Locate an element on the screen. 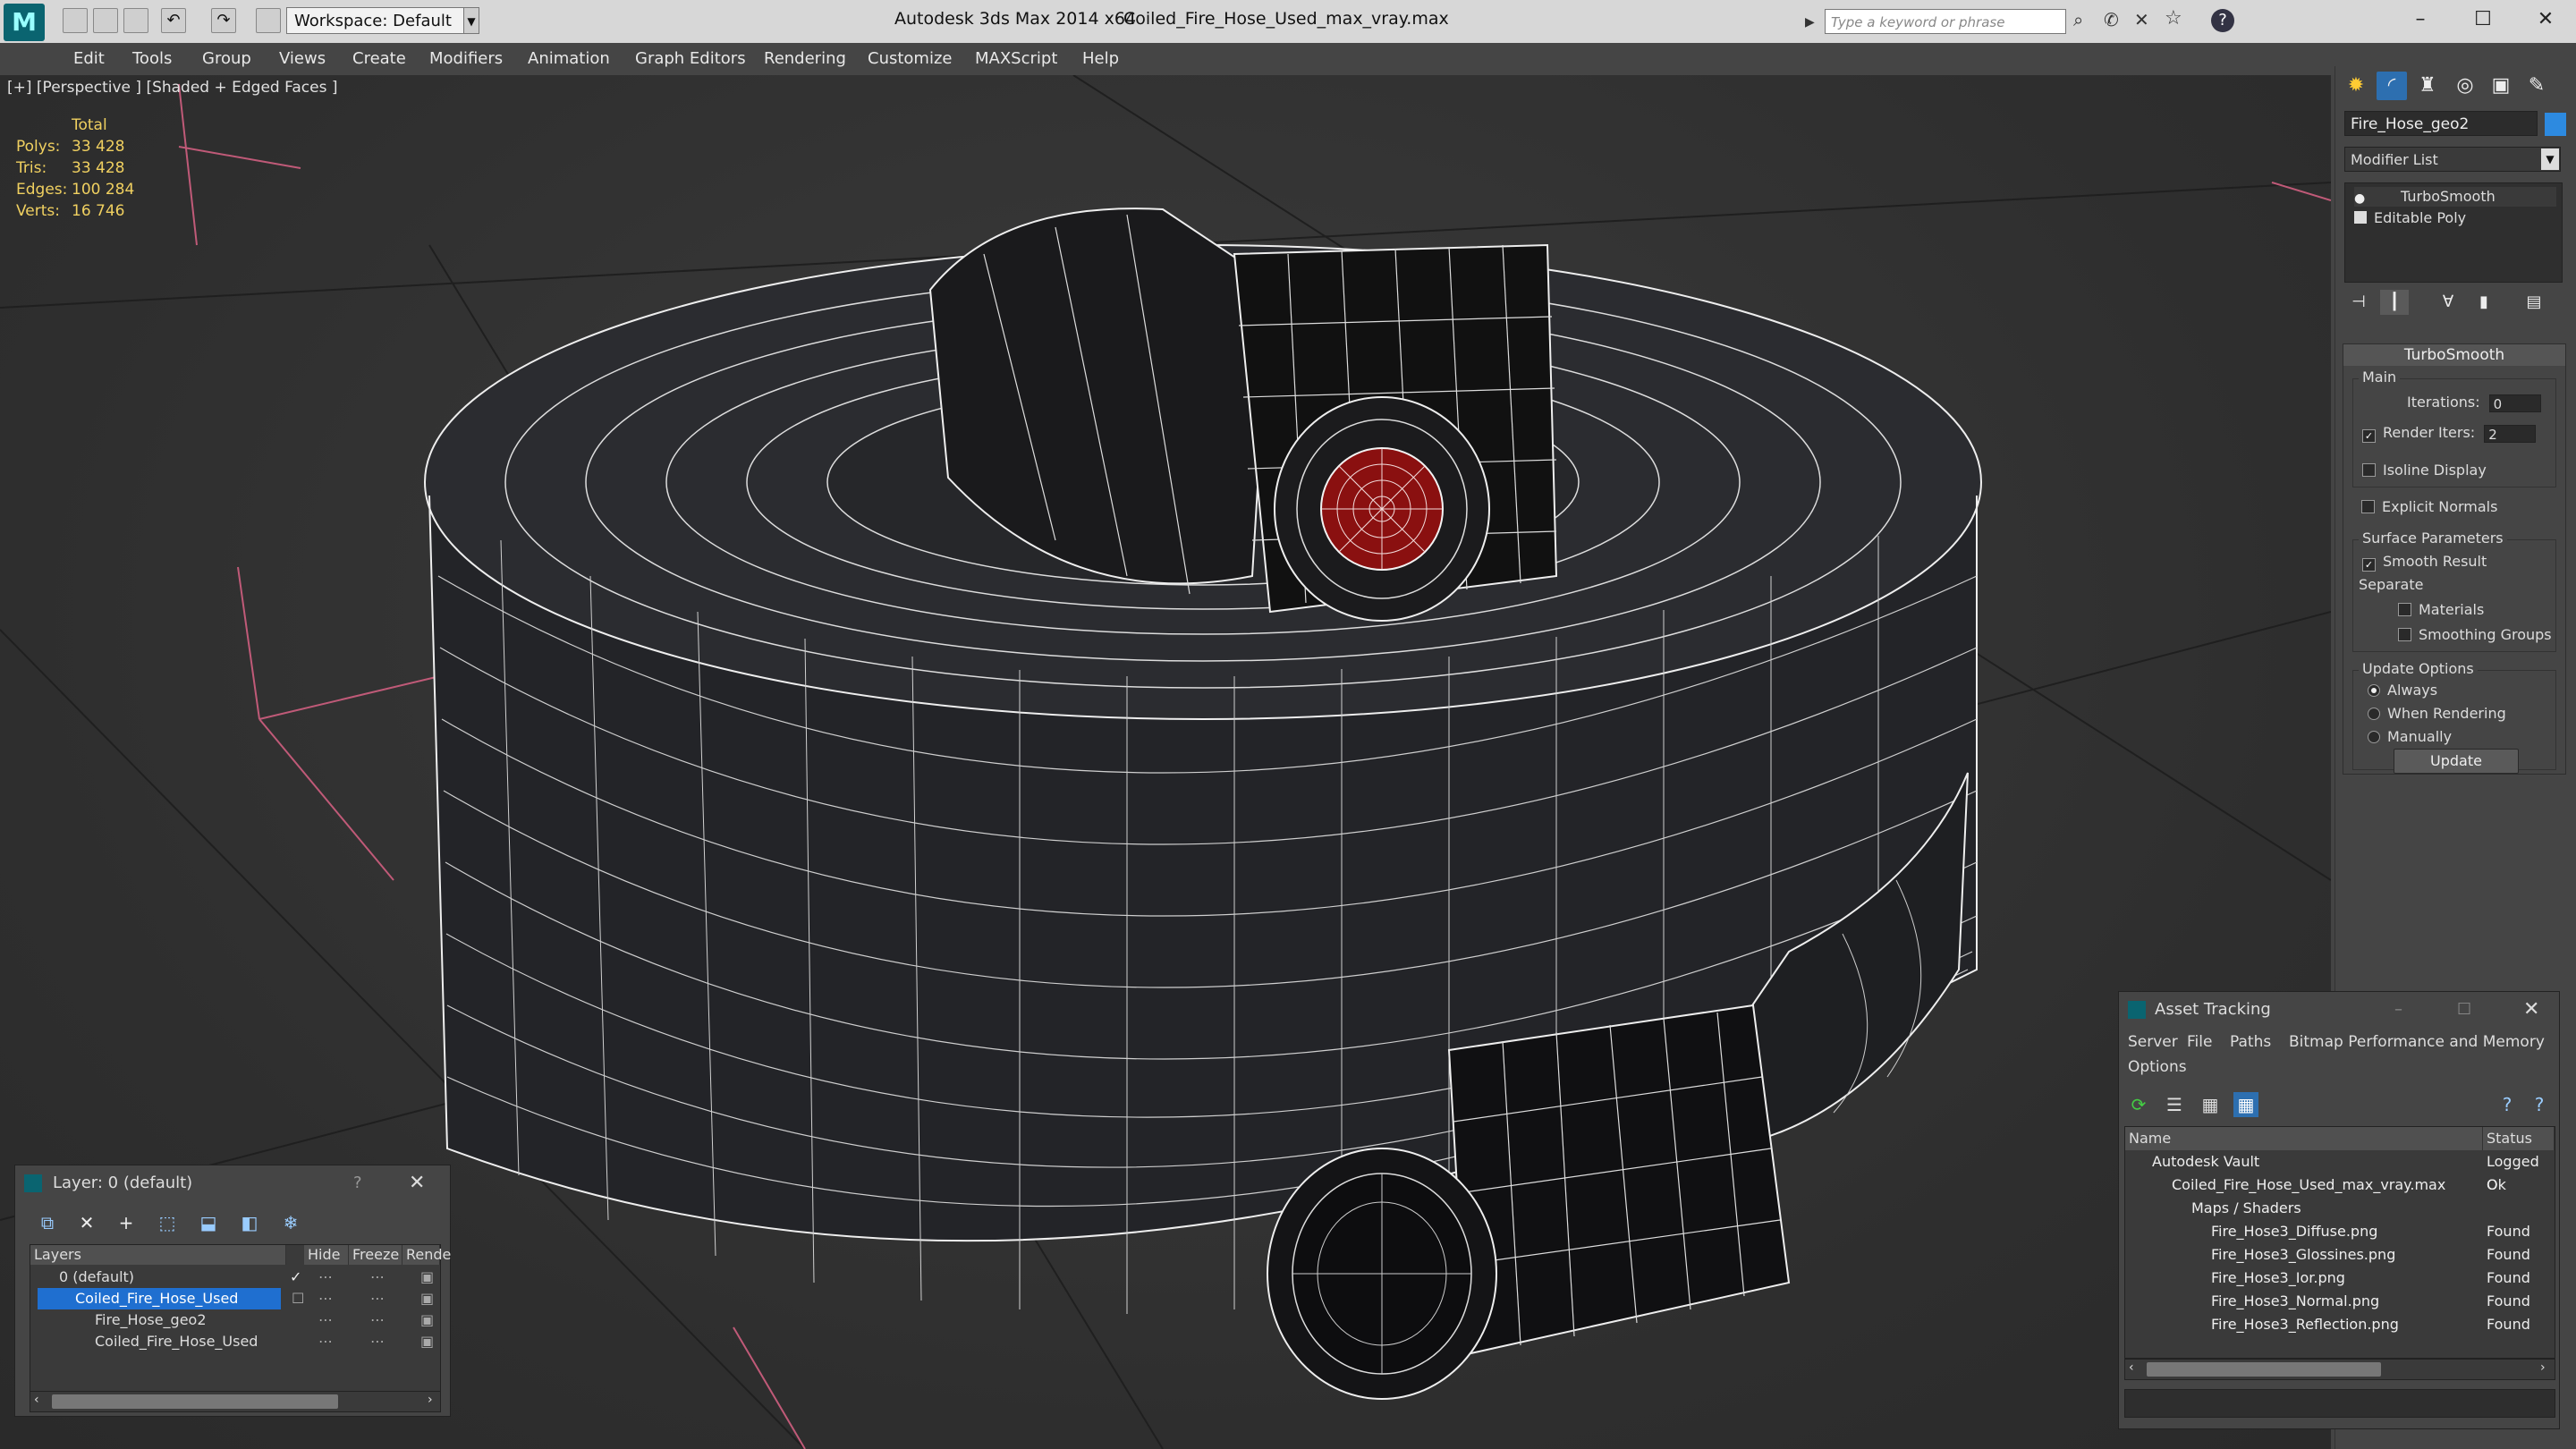 This screenshot has height=1449, width=2576. column-name: Name is located at coordinates (2304, 1138).